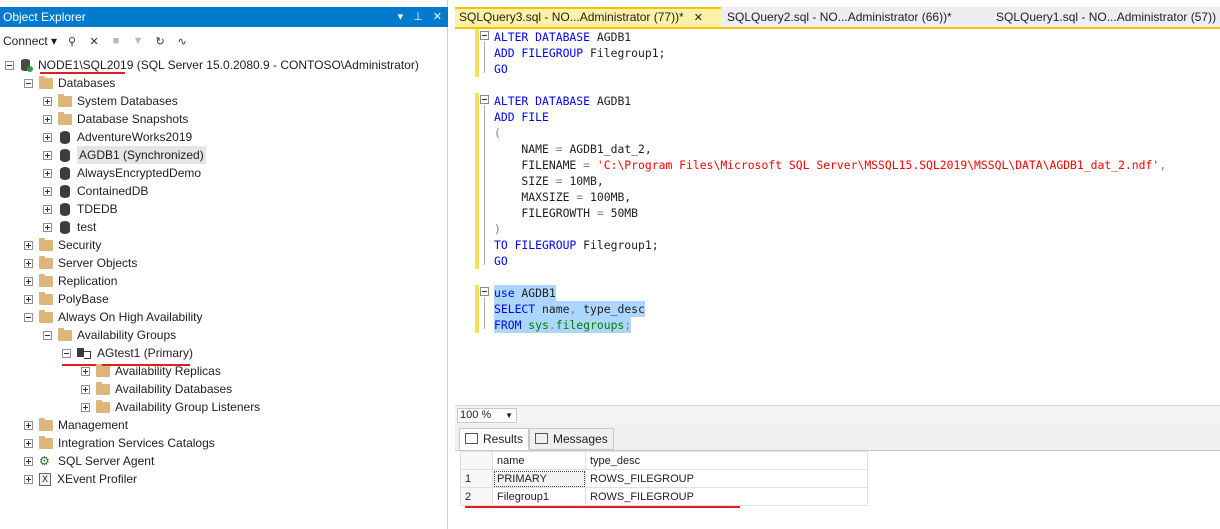  What do you see at coordinates (69, 227) in the screenshot?
I see `tree-node-database: test` at bounding box center [69, 227].